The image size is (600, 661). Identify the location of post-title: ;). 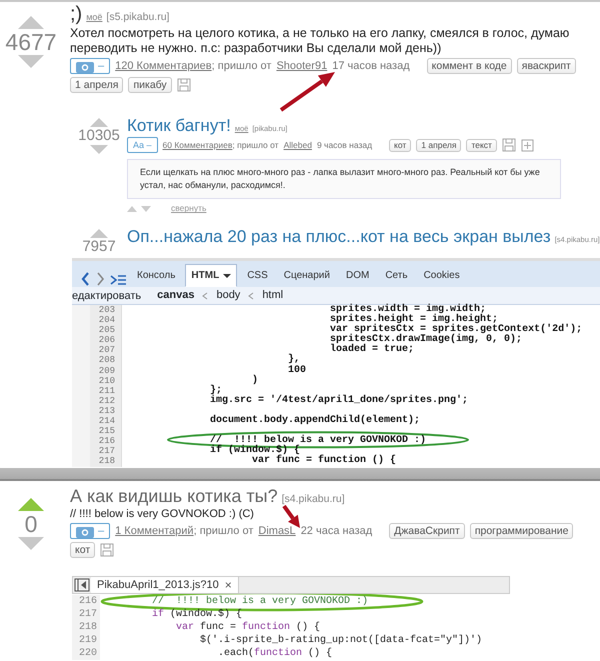
(76, 14).